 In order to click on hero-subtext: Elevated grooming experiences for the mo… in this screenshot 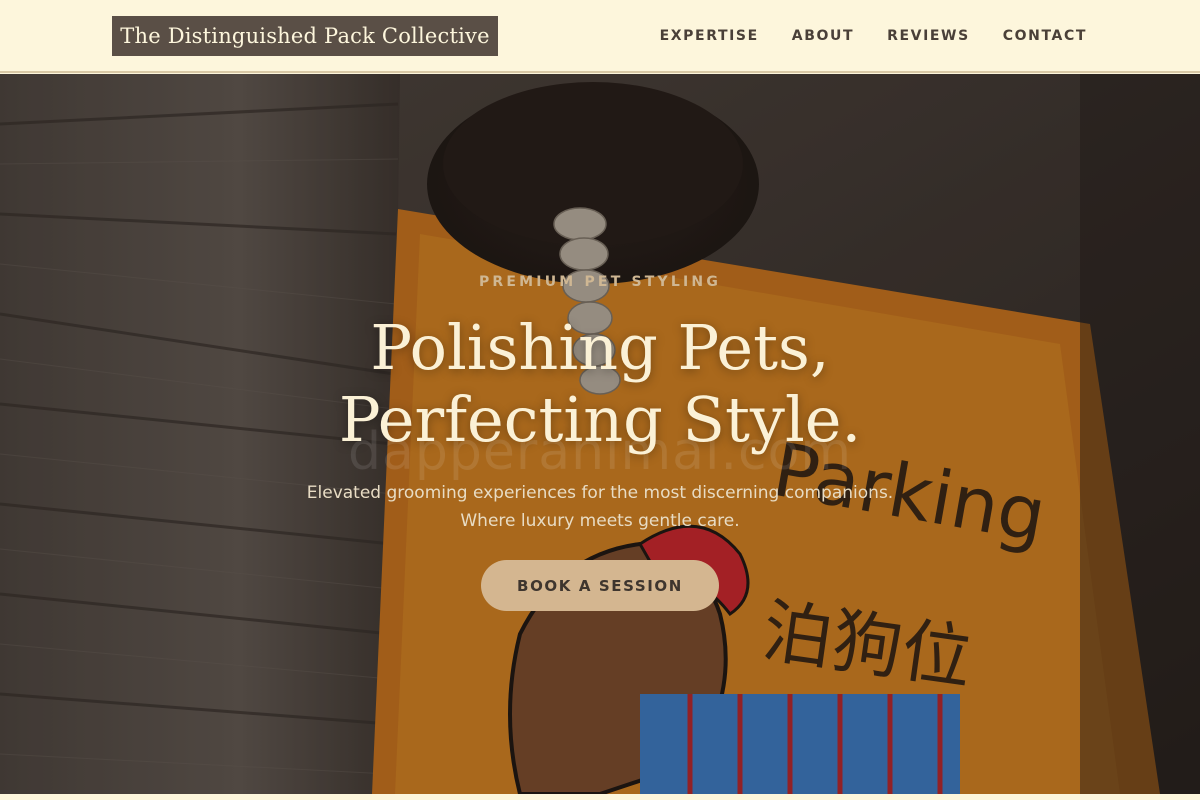, I will do `click(600, 507)`.